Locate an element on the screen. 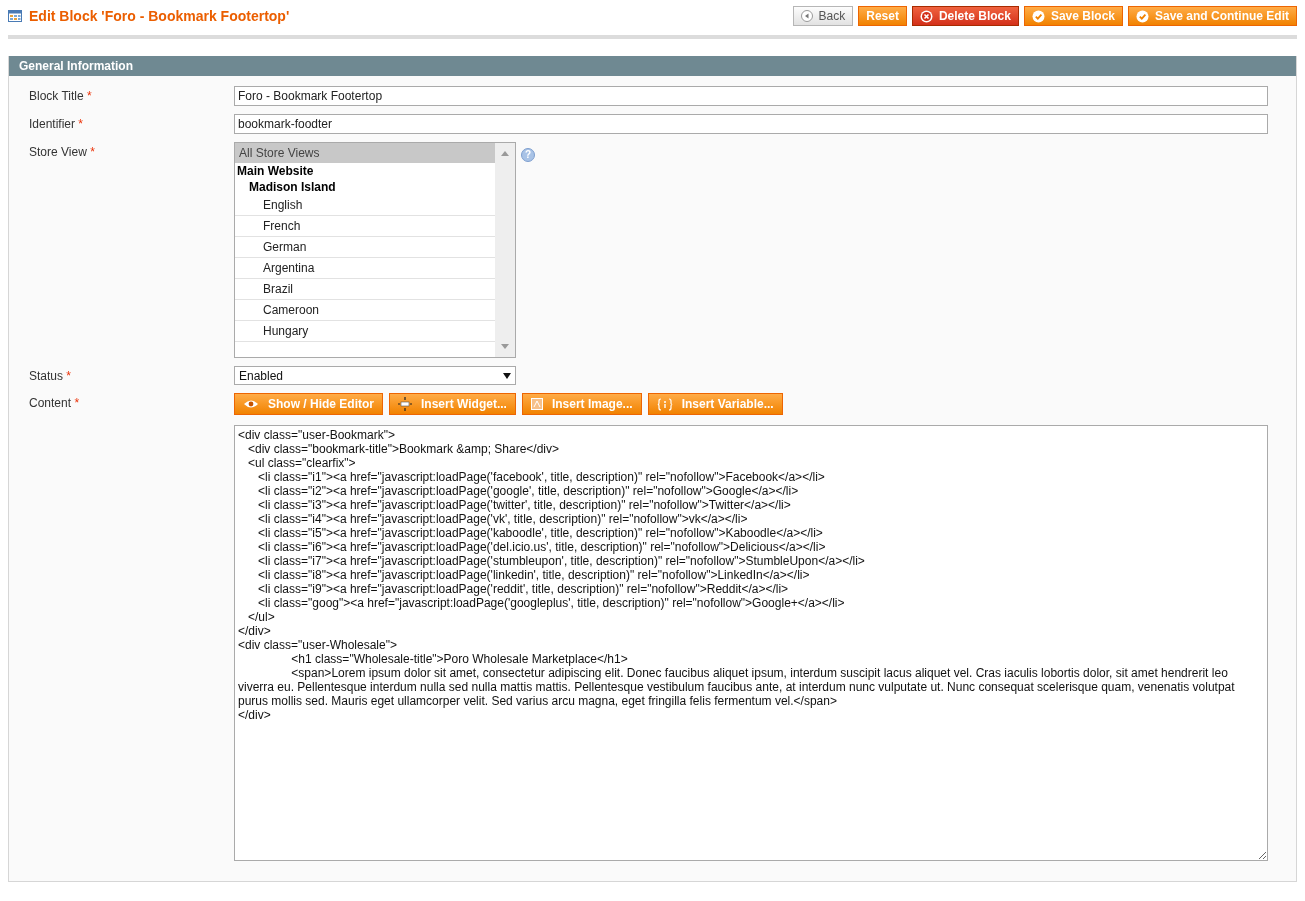 The width and height of the screenshot is (1305, 901). list-option: Hungary is located at coordinates (365, 331).